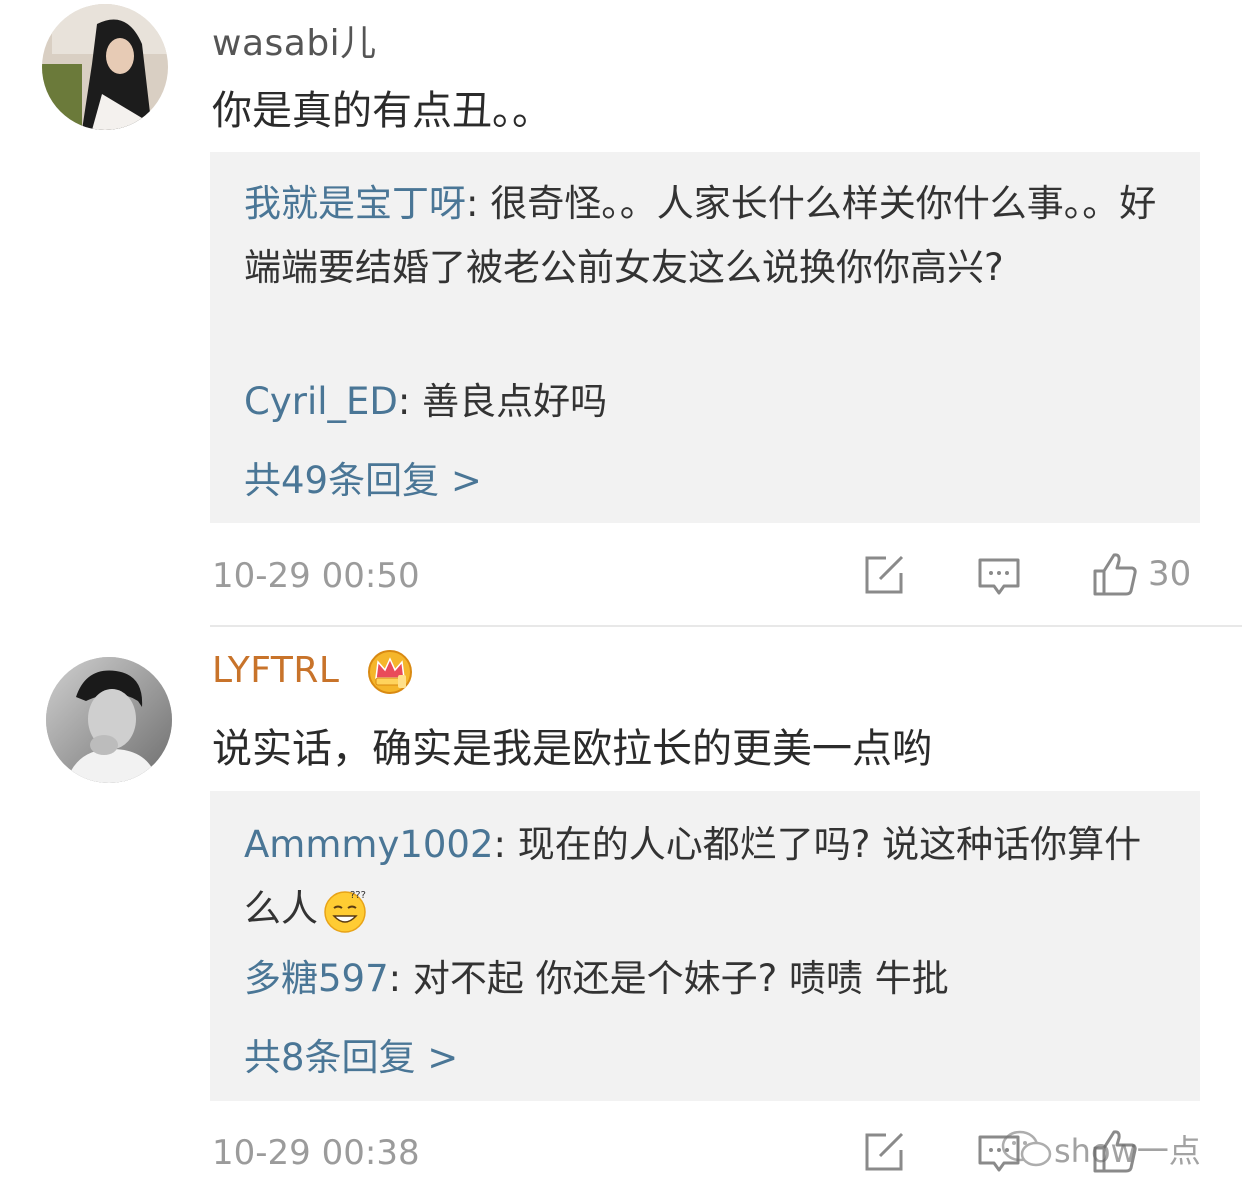 The height and width of the screenshot is (1204, 1242). What do you see at coordinates (294, 40) in the screenshot?
I see `username: wasabi儿` at bounding box center [294, 40].